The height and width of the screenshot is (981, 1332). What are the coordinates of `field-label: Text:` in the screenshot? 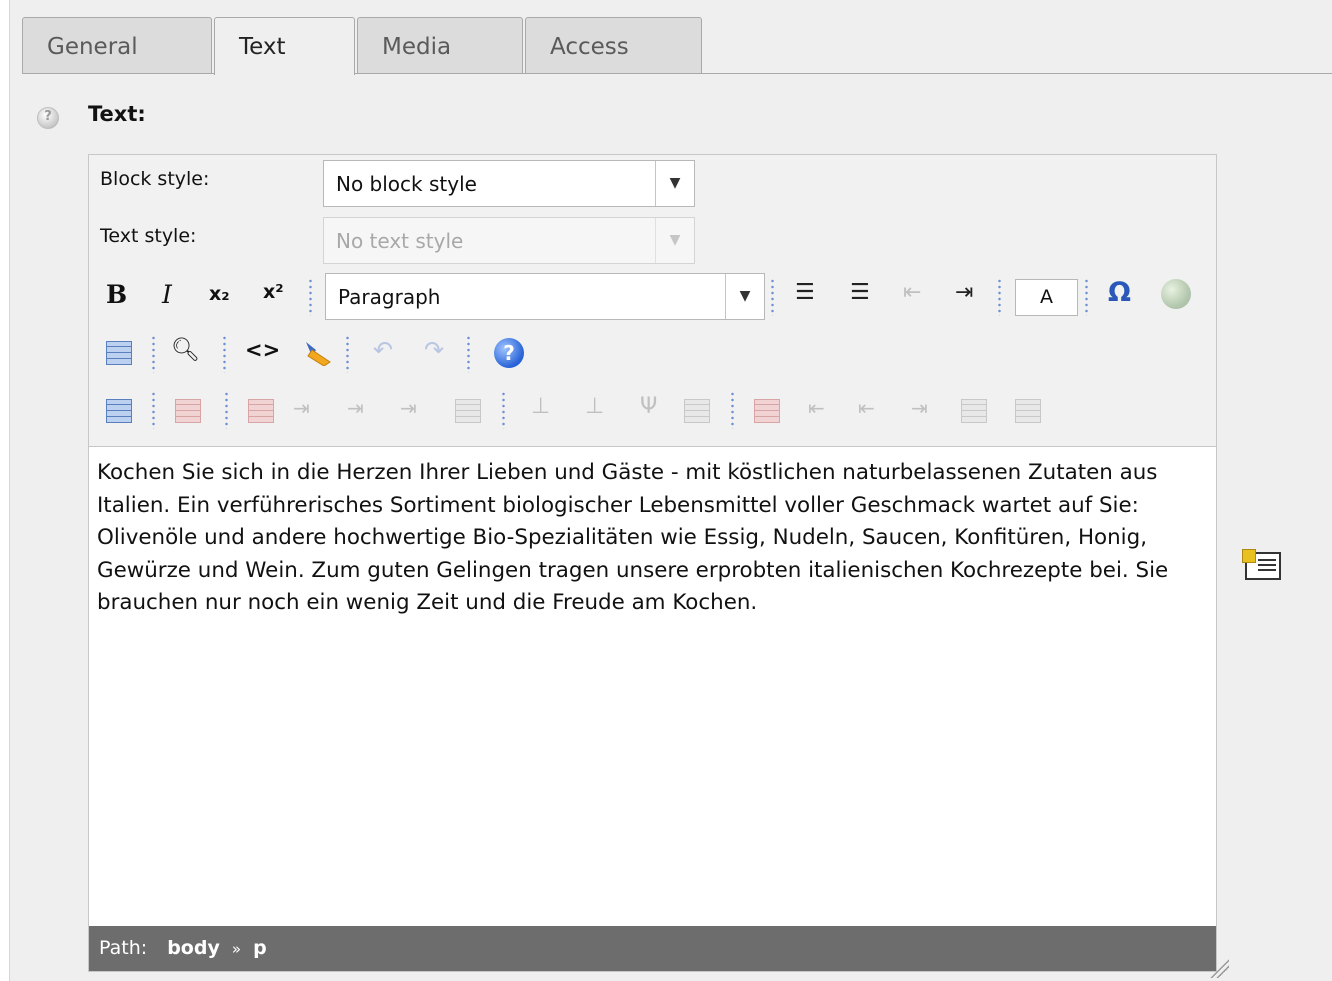 It's located at (117, 114).